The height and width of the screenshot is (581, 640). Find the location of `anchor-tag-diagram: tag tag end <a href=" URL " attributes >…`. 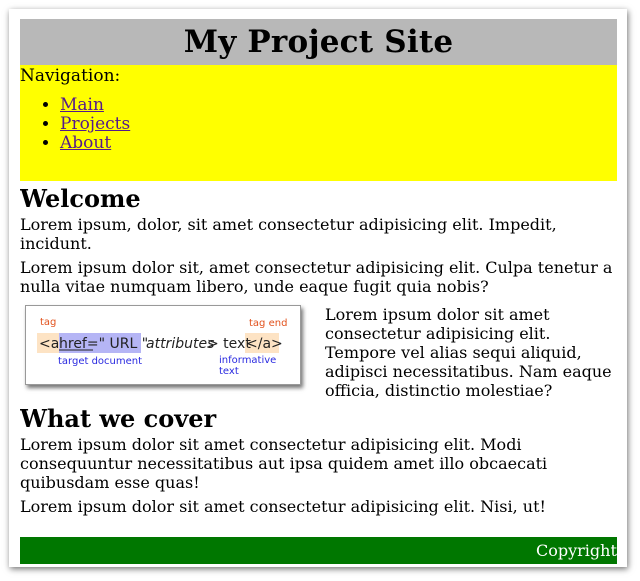

anchor-tag-diagram: tag tag end <a href=" URL " attributes >… is located at coordinates (163, 345).